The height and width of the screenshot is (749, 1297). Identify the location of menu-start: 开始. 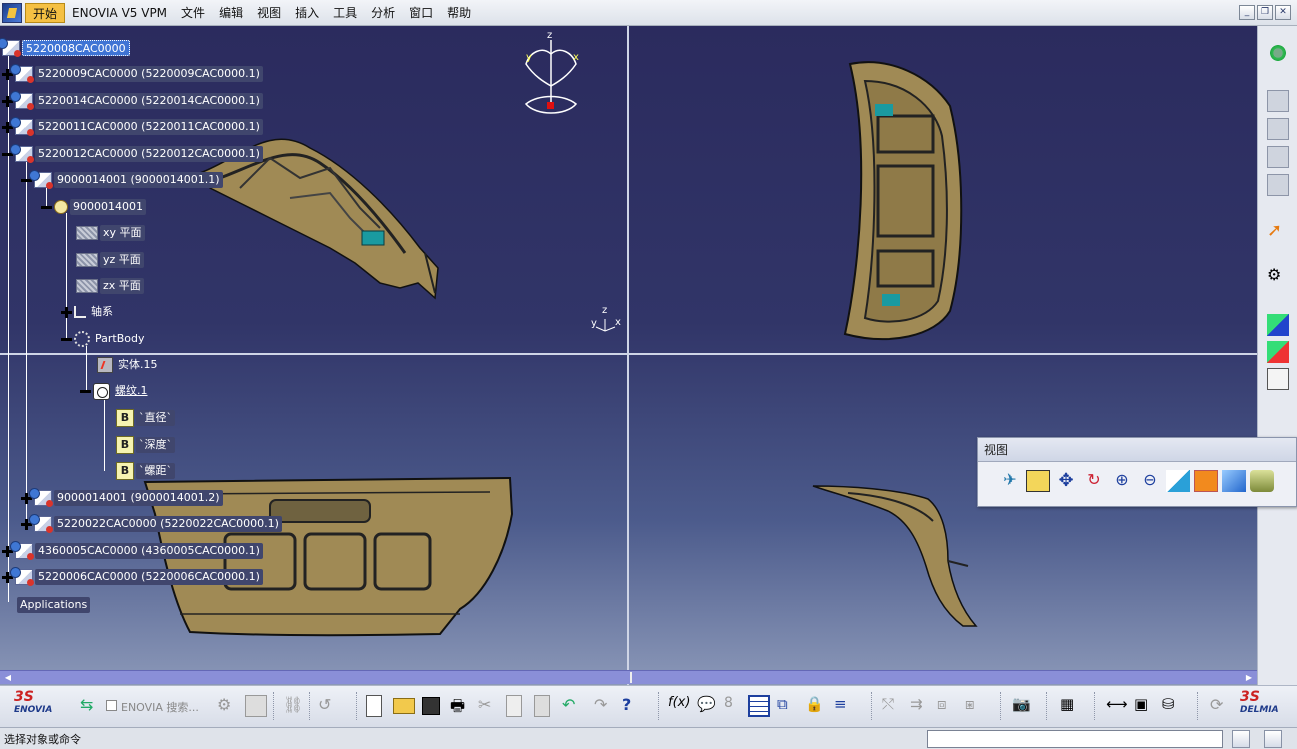
(45, 12).